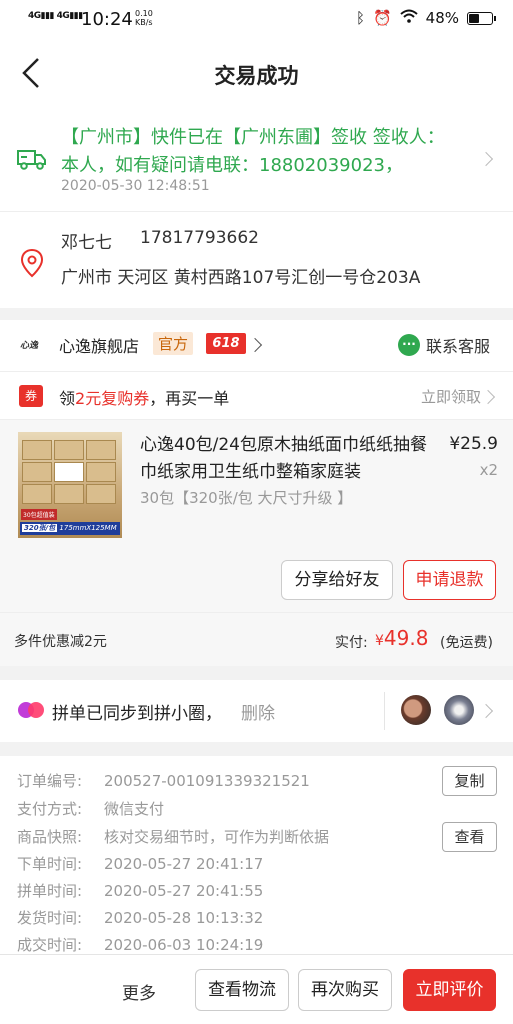 This screenshot has height=1024, width=513. What do you see at coordinates (402, 638) in the screenshot?
I see `paid-amount: ¥49.8` at bounding box center [402, 638].